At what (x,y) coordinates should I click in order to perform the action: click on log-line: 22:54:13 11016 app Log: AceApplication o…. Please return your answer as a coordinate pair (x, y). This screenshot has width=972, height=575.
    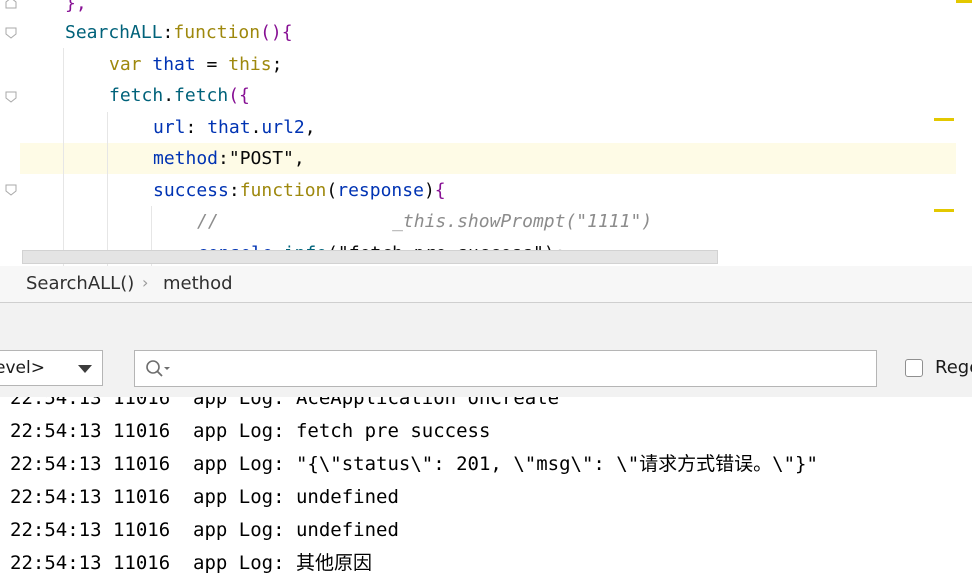
    Looking at the image, I should click on (285, 403).